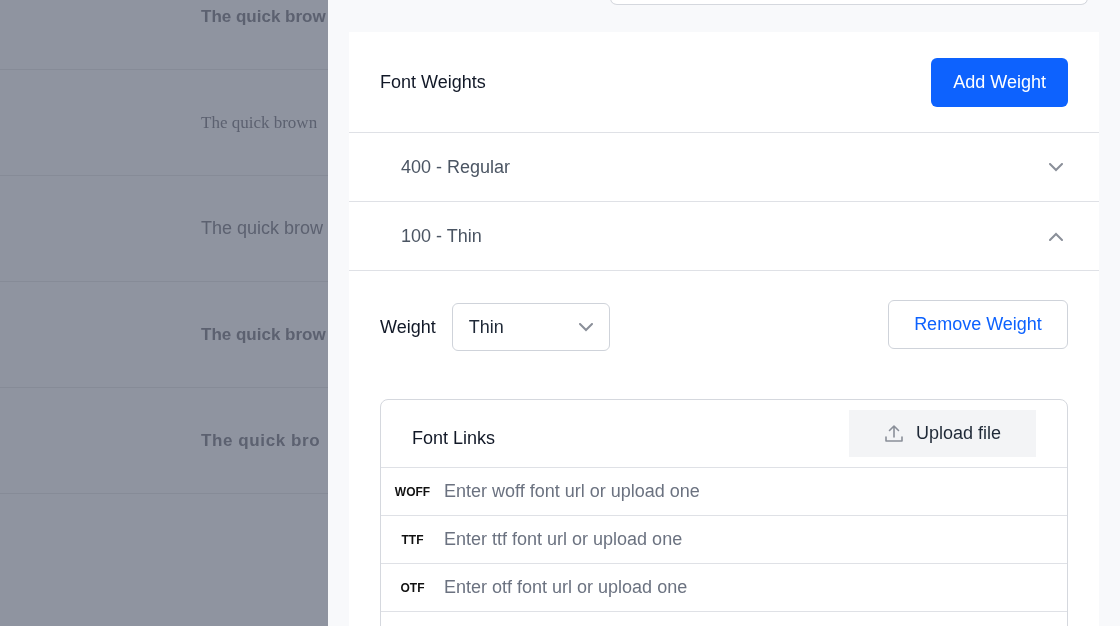  What do you see at coordinates (893, 433) in the screenshot?
I see `upload-icon` at bounding box center [893, 433].